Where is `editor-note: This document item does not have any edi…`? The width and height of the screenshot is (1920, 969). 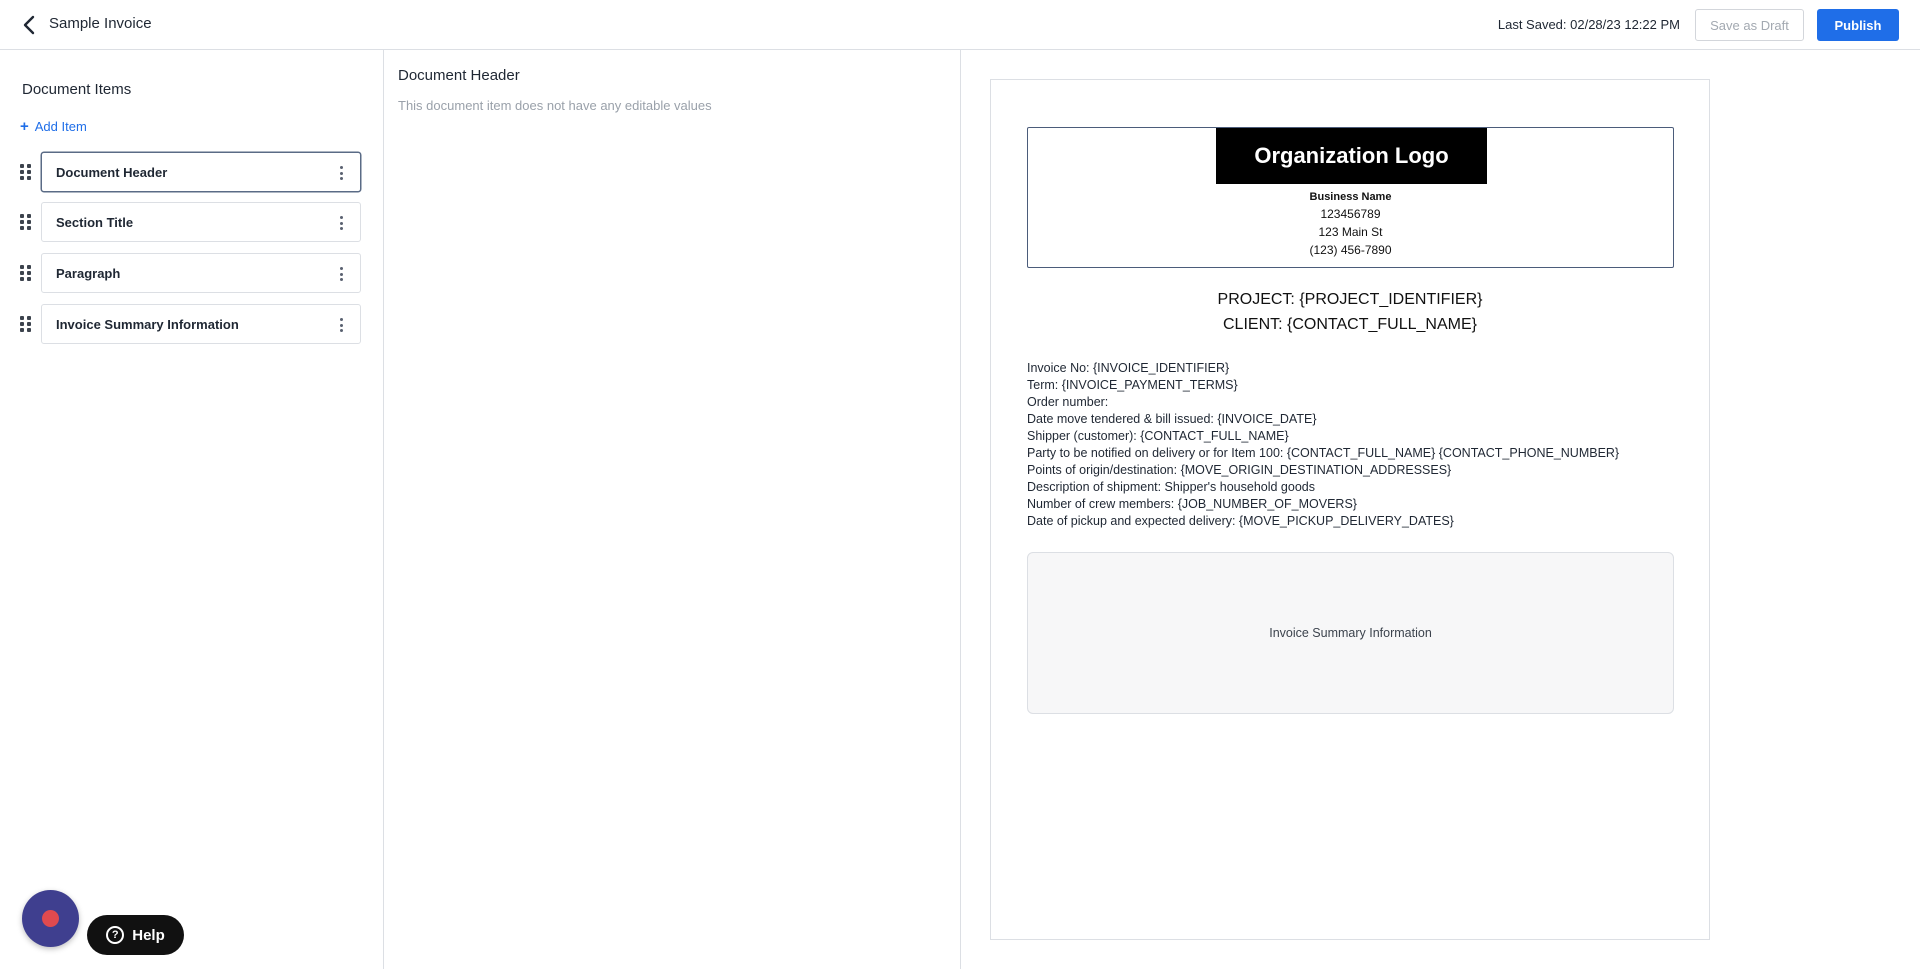 editor-note: This document item does not have any edi… is located at coordinates (555, 105).